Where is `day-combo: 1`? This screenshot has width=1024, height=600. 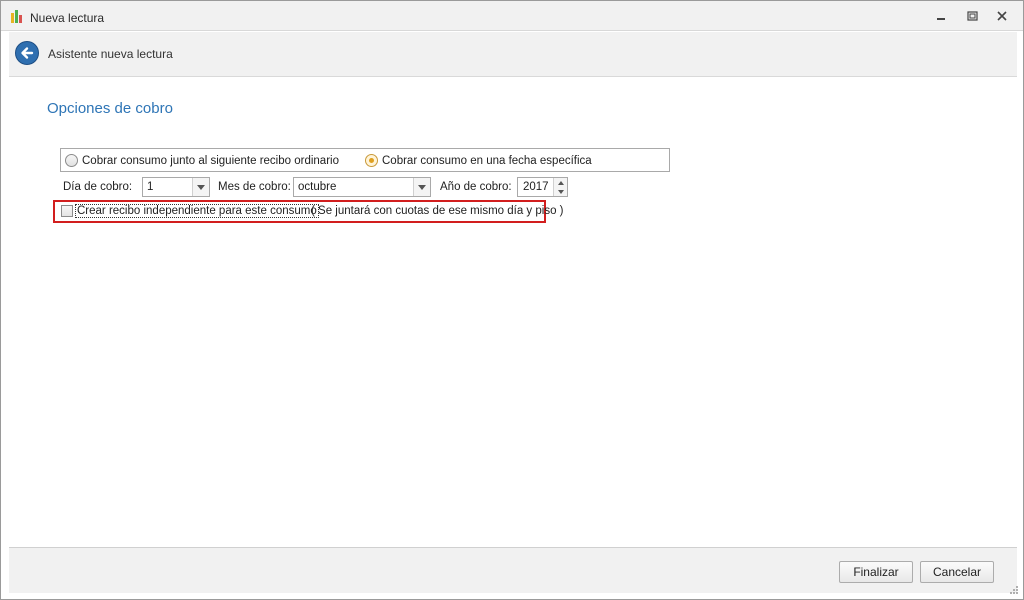 day-combo: 1 is located at coordinates (176, 187).